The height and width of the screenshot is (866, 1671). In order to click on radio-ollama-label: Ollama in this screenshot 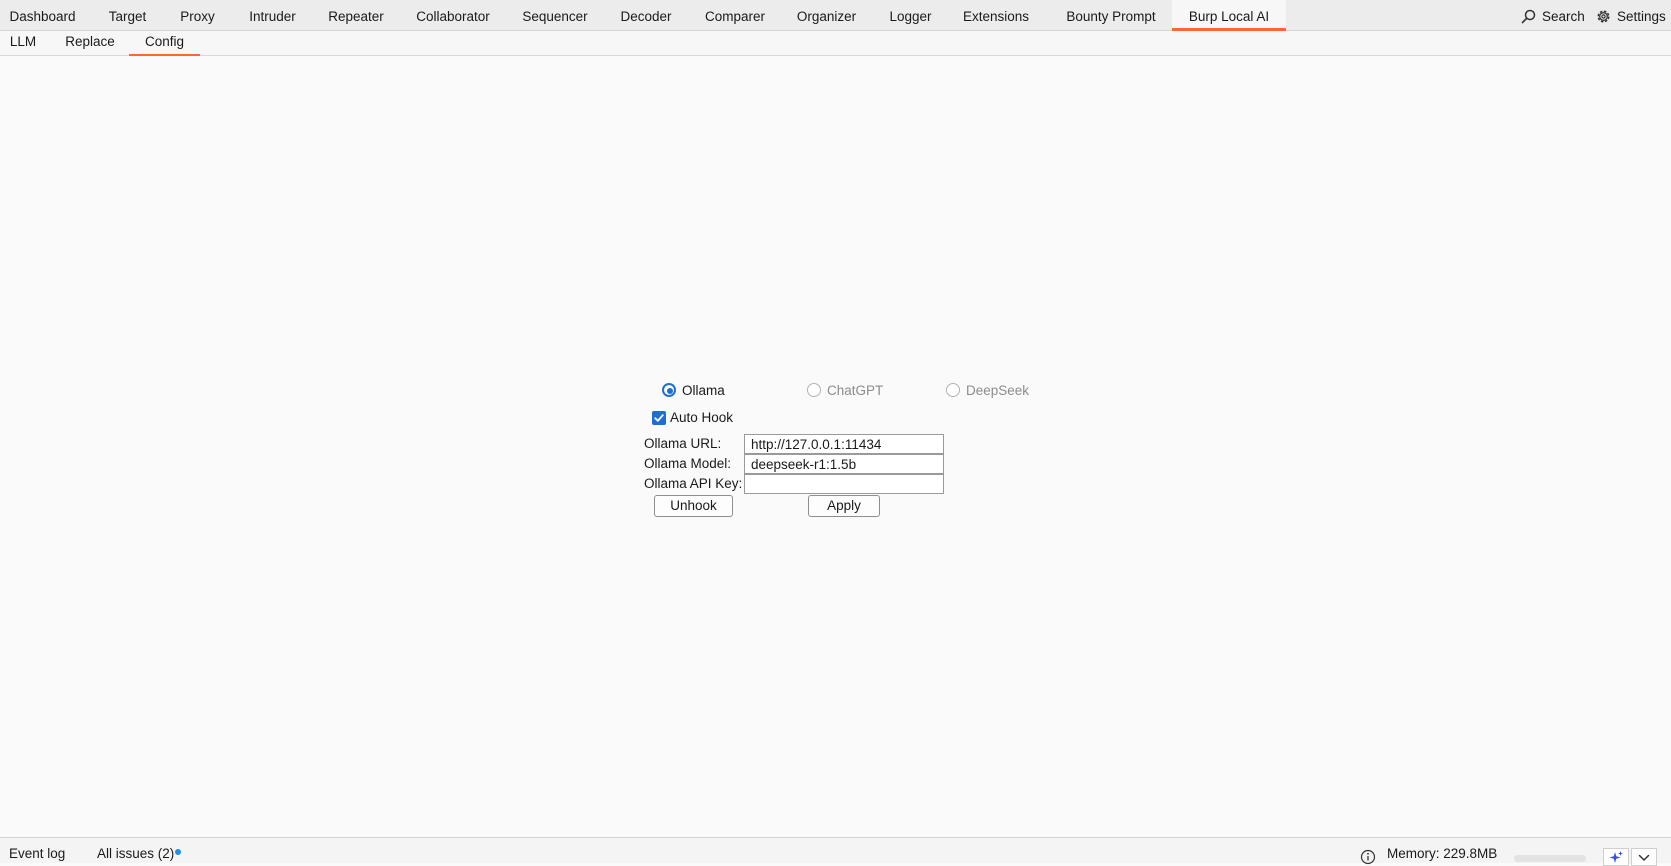, I will do `click(703, 390)`.